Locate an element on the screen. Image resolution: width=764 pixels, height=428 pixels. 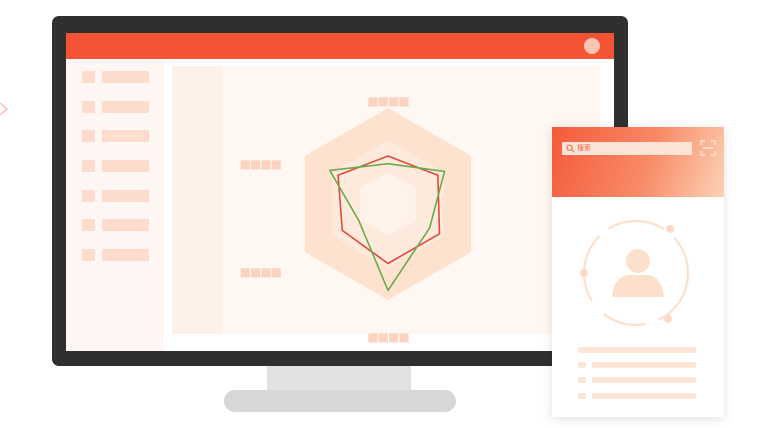
search-input: 搜索 is located at coordinates (627, 148).